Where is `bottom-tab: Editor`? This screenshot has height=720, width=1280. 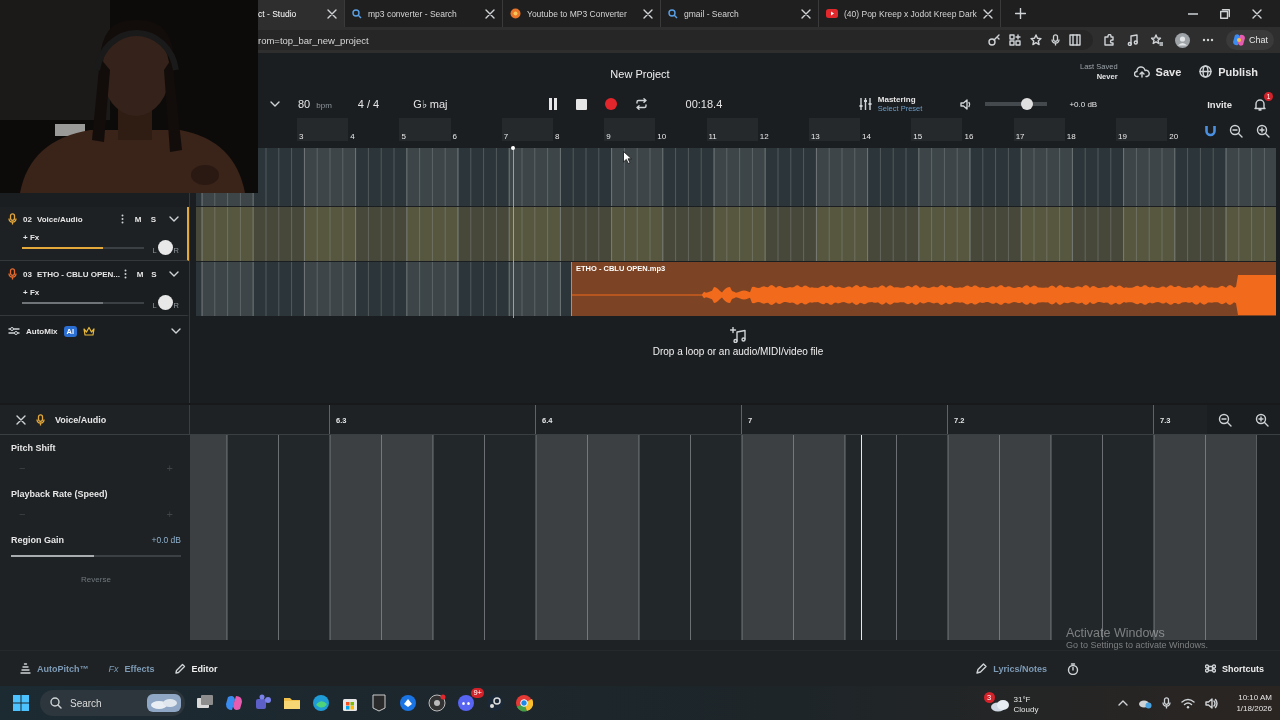
bottom-tab: Editor is located at coordinates (196, 668).